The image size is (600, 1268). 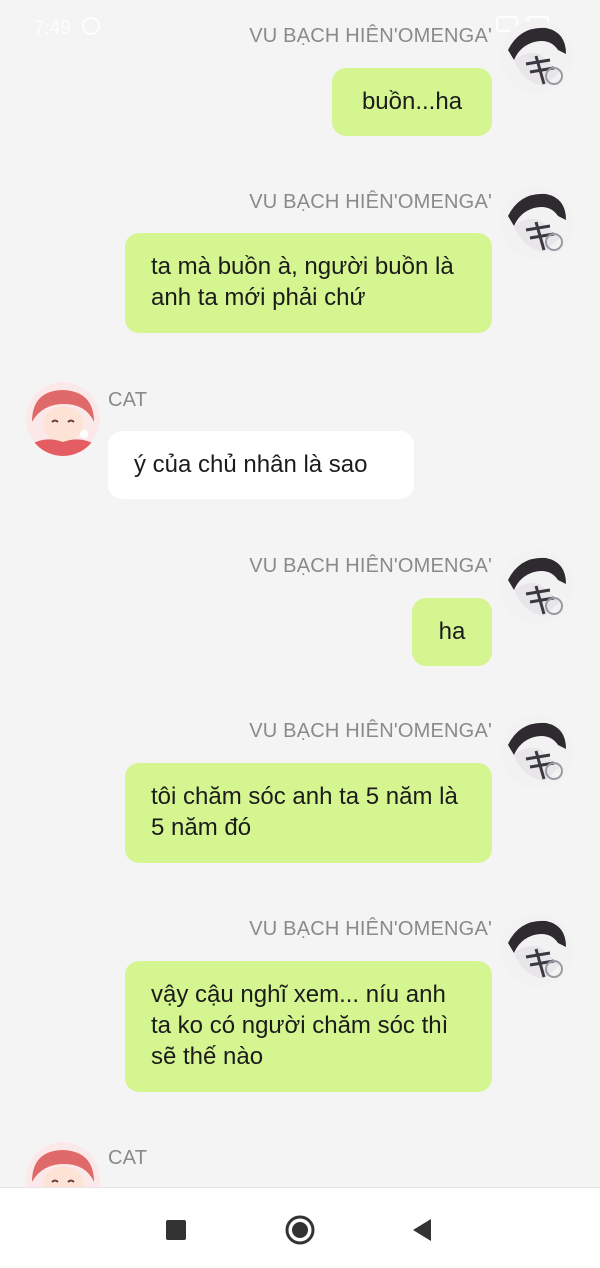 I want to click on message-text: ha, so click(x=452, y=631).